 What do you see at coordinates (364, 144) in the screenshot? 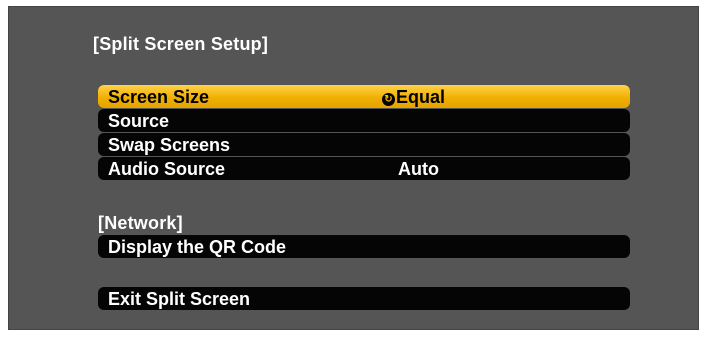
I see `menu-item-swap-screens: Swap Screens` at bounding box center [364, 144].